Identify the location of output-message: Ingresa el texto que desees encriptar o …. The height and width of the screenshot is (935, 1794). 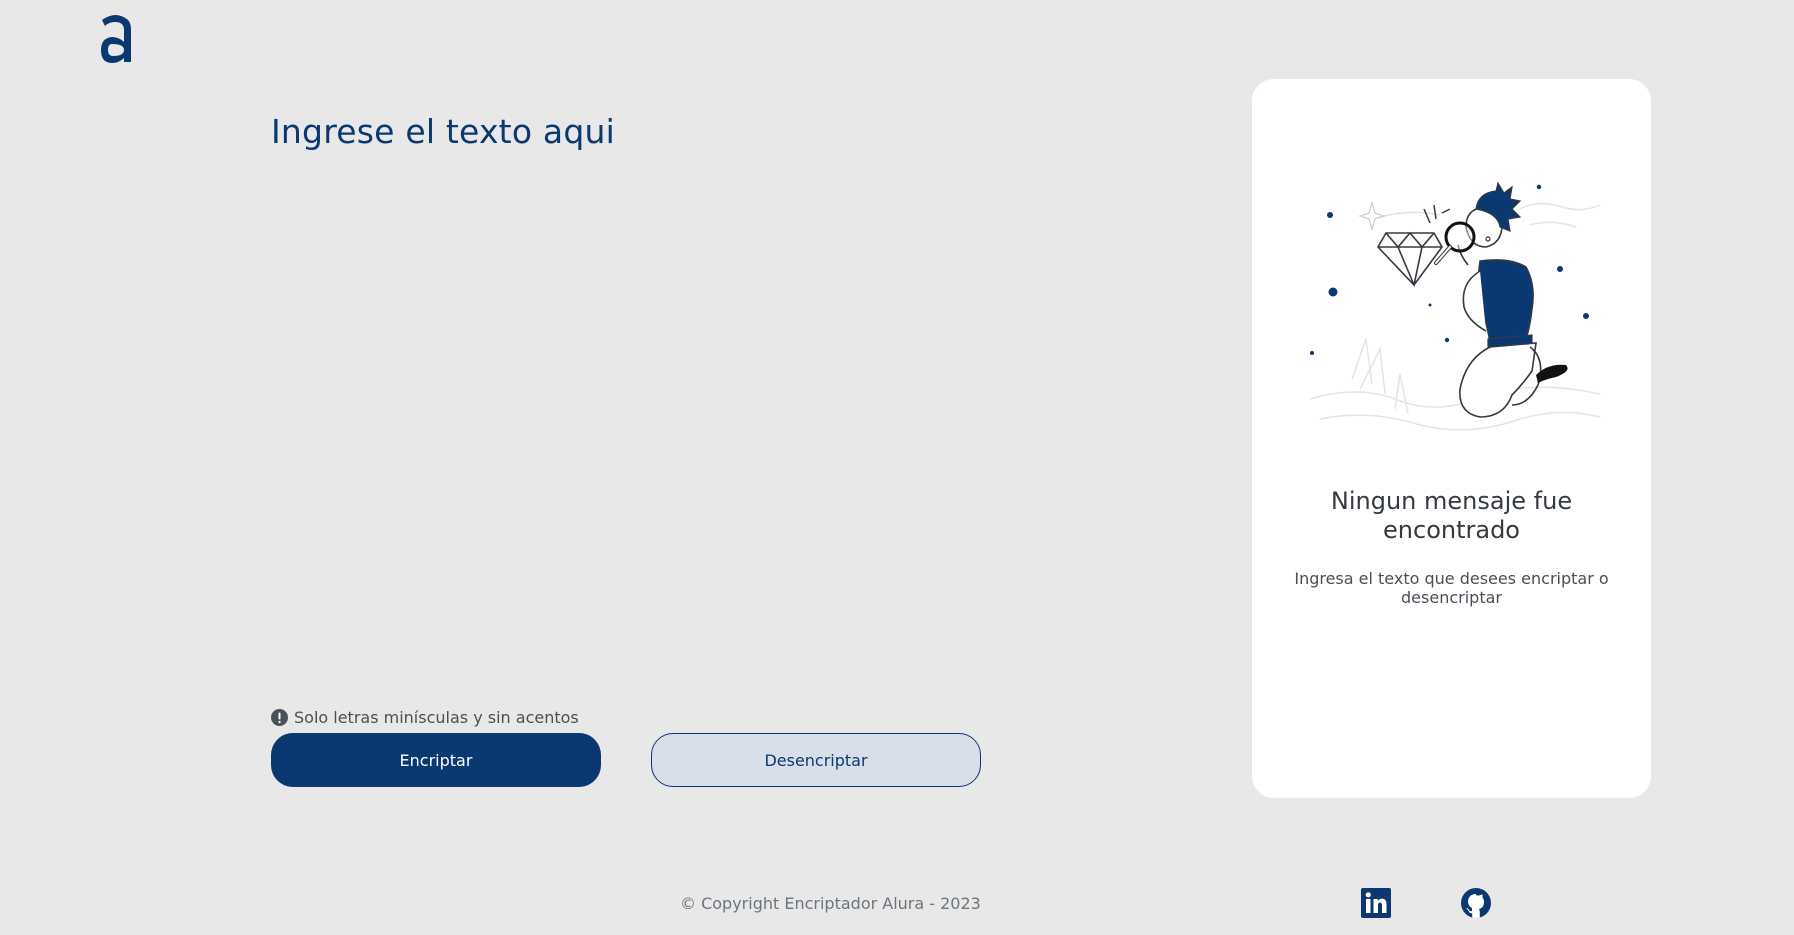
(1451, 588).